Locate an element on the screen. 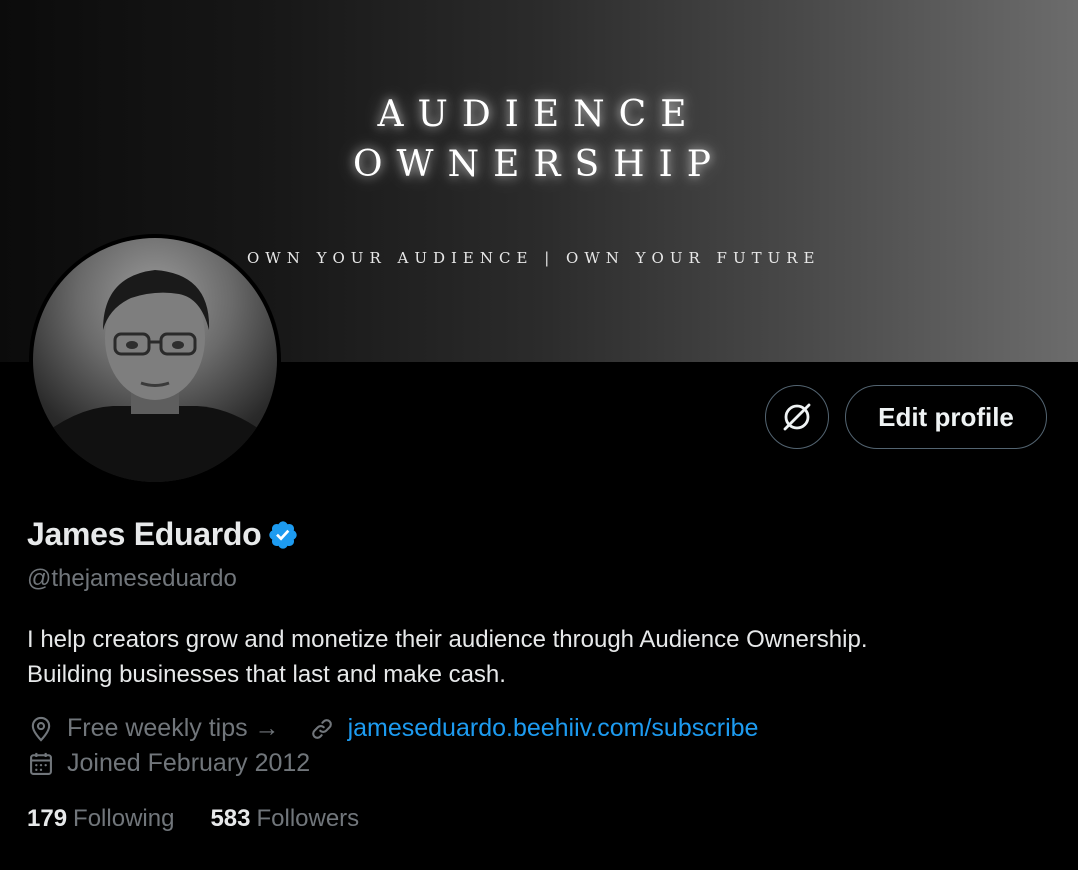 The width and height of the screenshot is (1078, 870). location-text: Free weekly tips → is located at coordinates (173, 728).